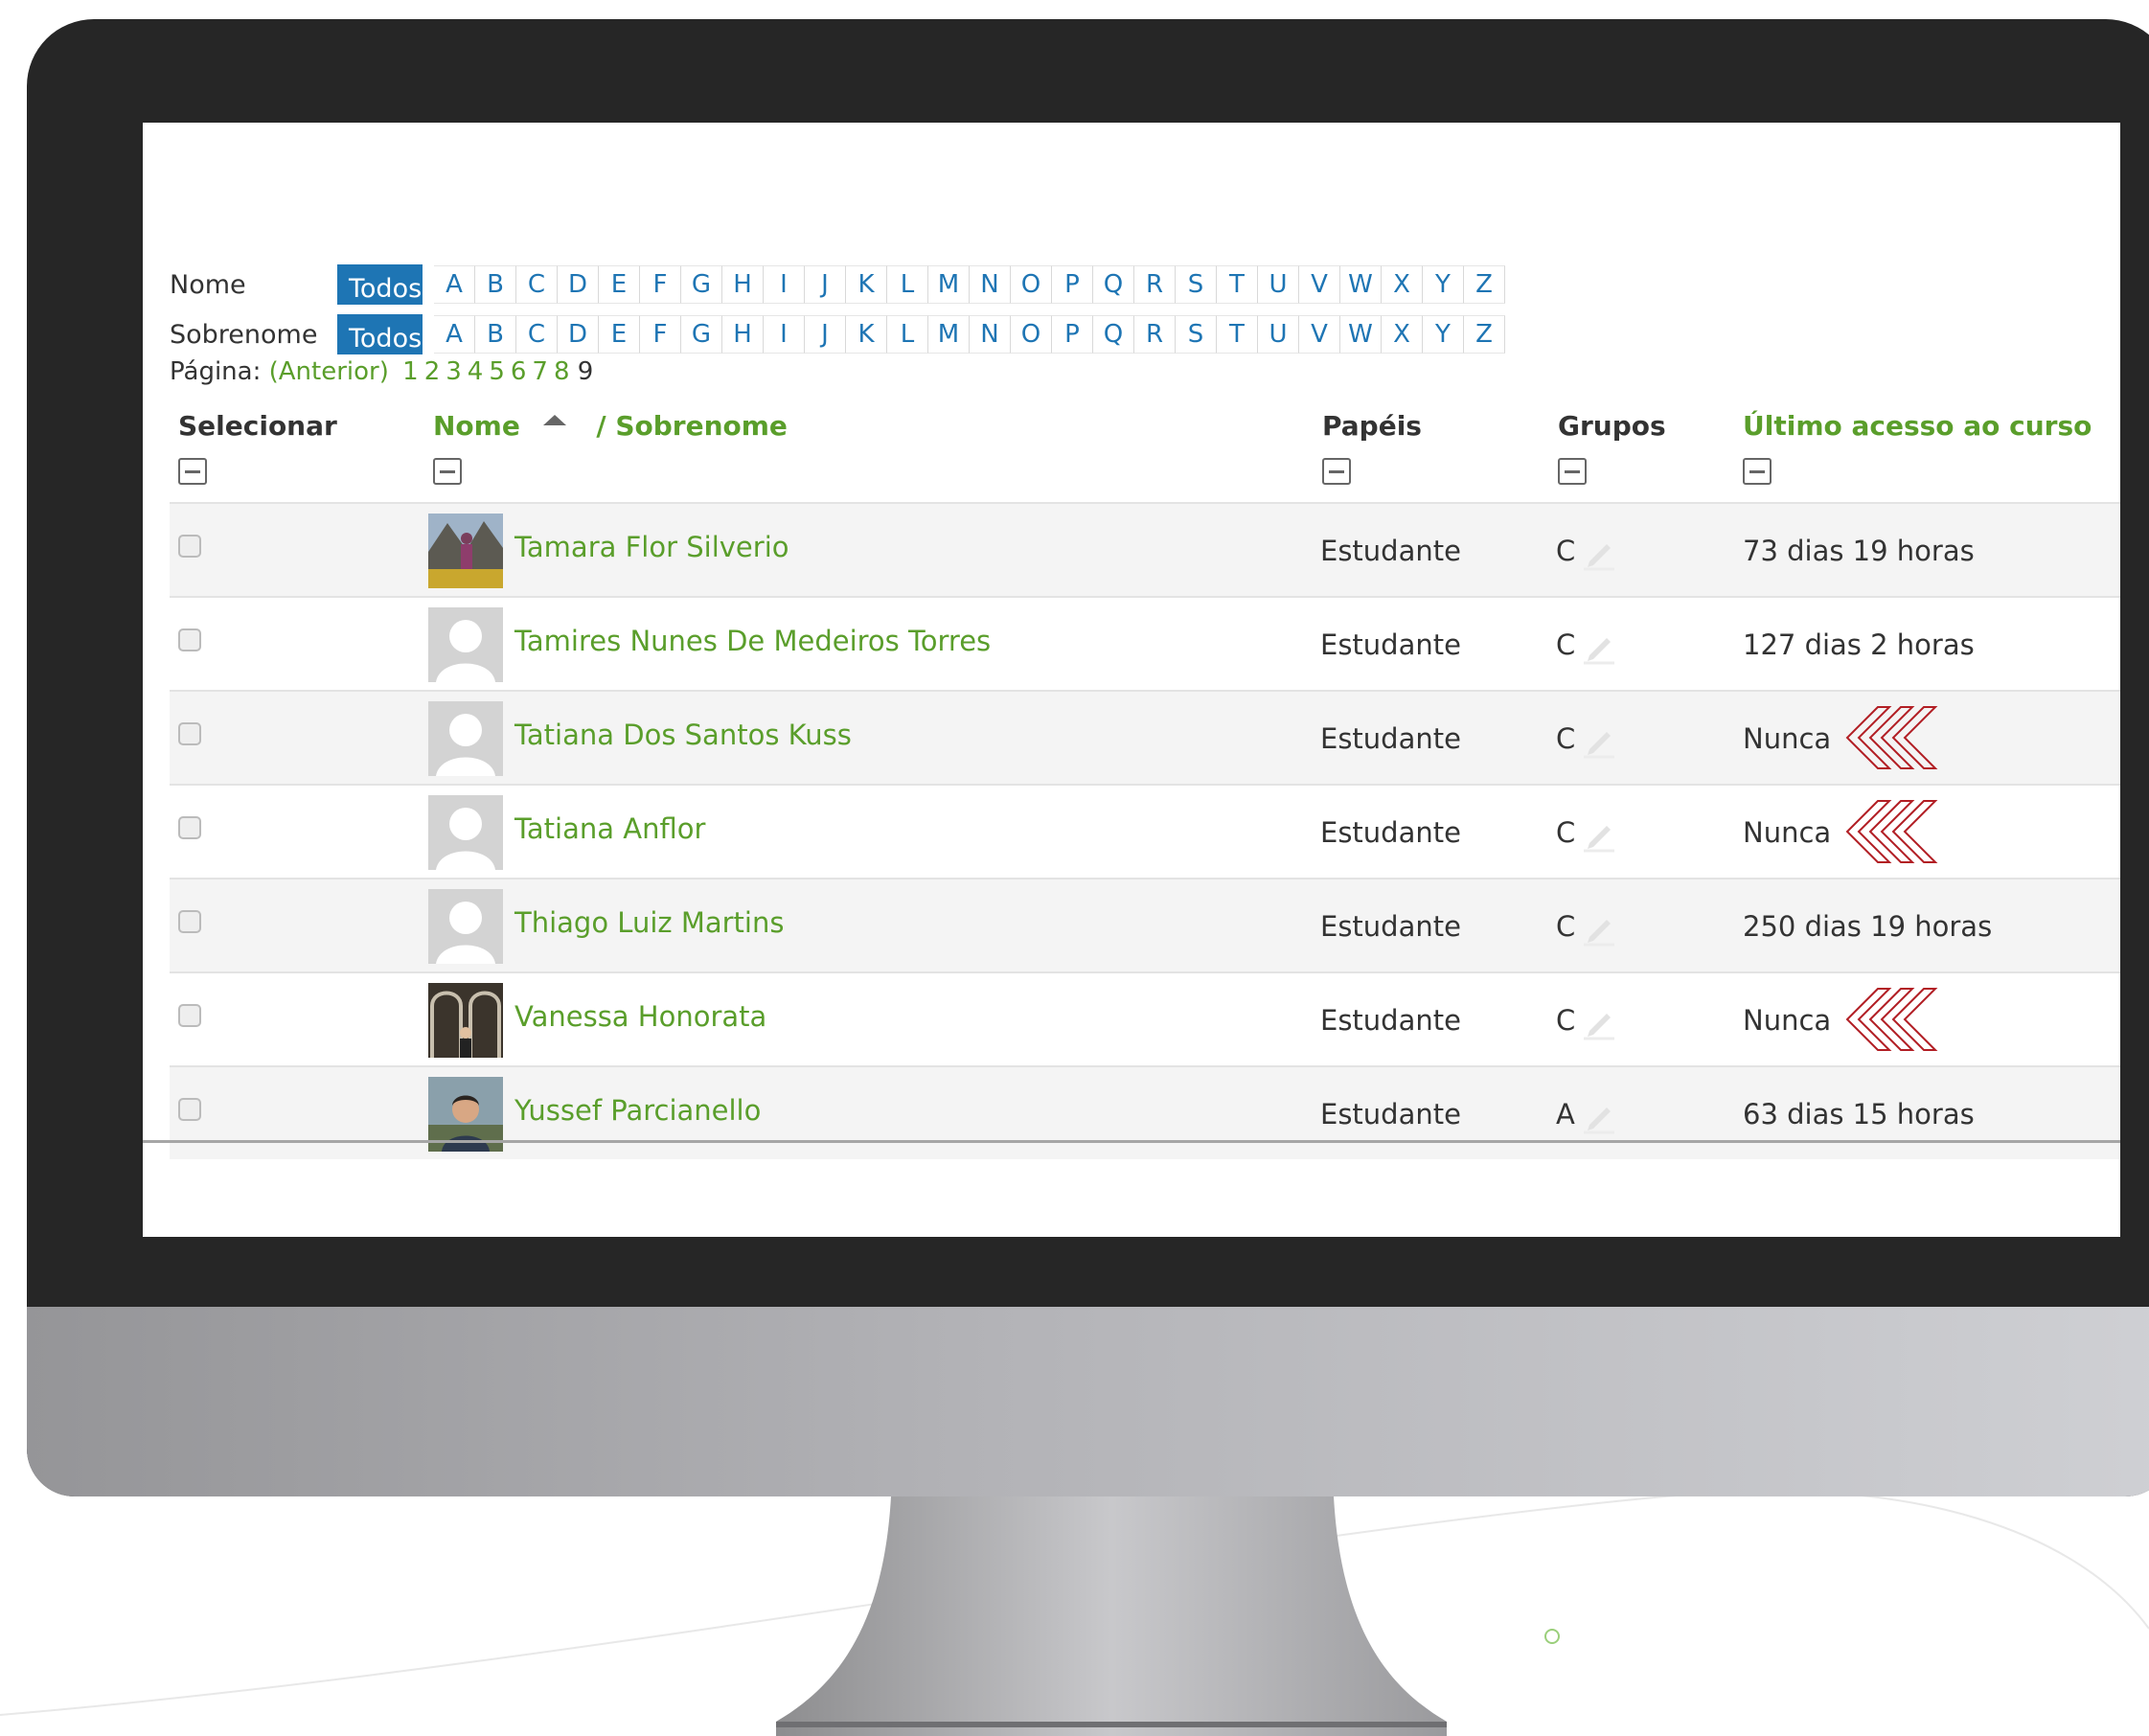  I want to click on sort-by-surname-link: / Sobrenome, so click(692, 426).